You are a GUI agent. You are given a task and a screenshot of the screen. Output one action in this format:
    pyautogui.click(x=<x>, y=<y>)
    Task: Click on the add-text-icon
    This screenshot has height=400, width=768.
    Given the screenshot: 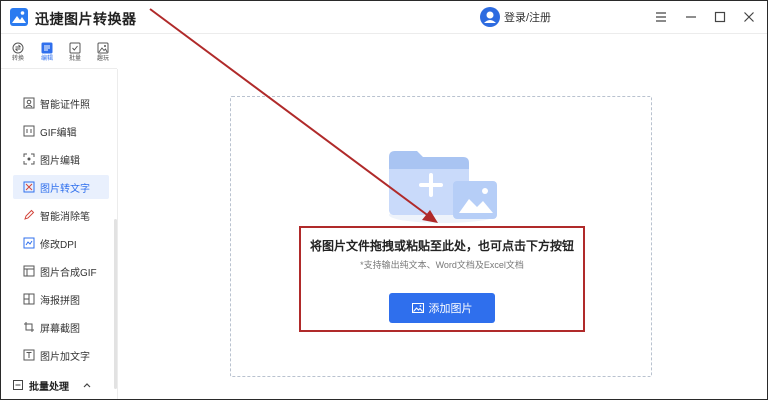 What is the action you would take?
    pyautogui.click(x=29, y=355)
    